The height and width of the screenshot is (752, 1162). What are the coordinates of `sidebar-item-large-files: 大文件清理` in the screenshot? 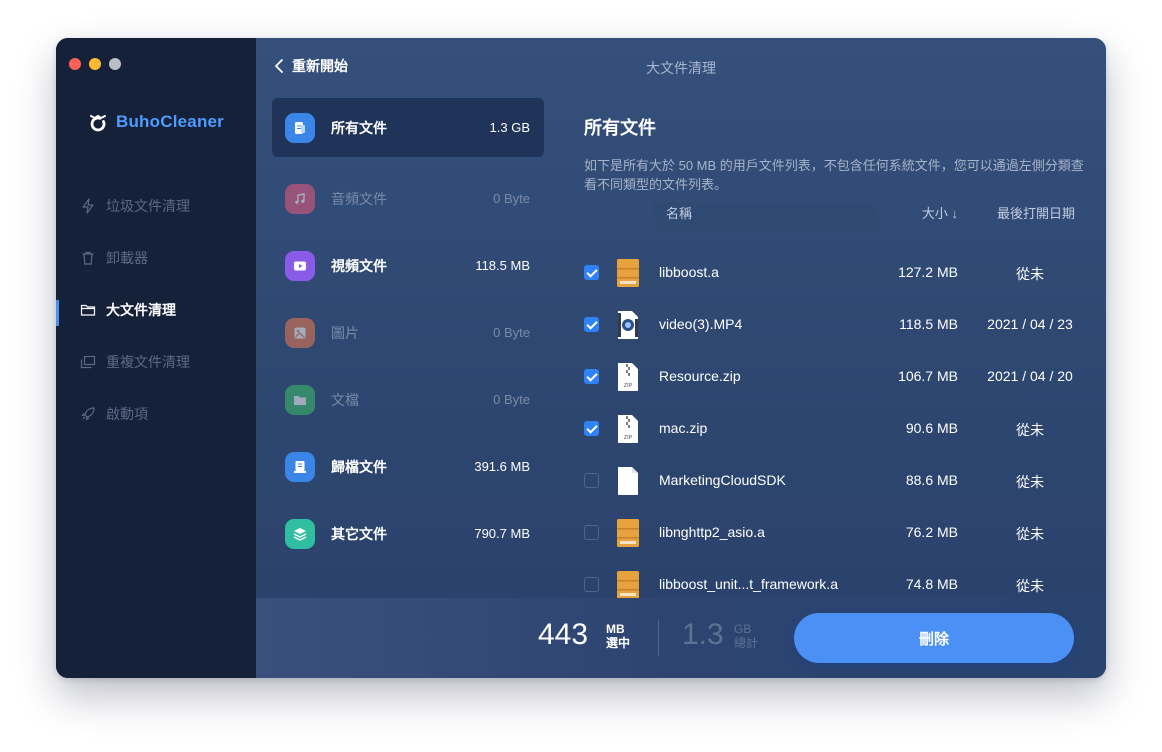 It's located at (156, 310).